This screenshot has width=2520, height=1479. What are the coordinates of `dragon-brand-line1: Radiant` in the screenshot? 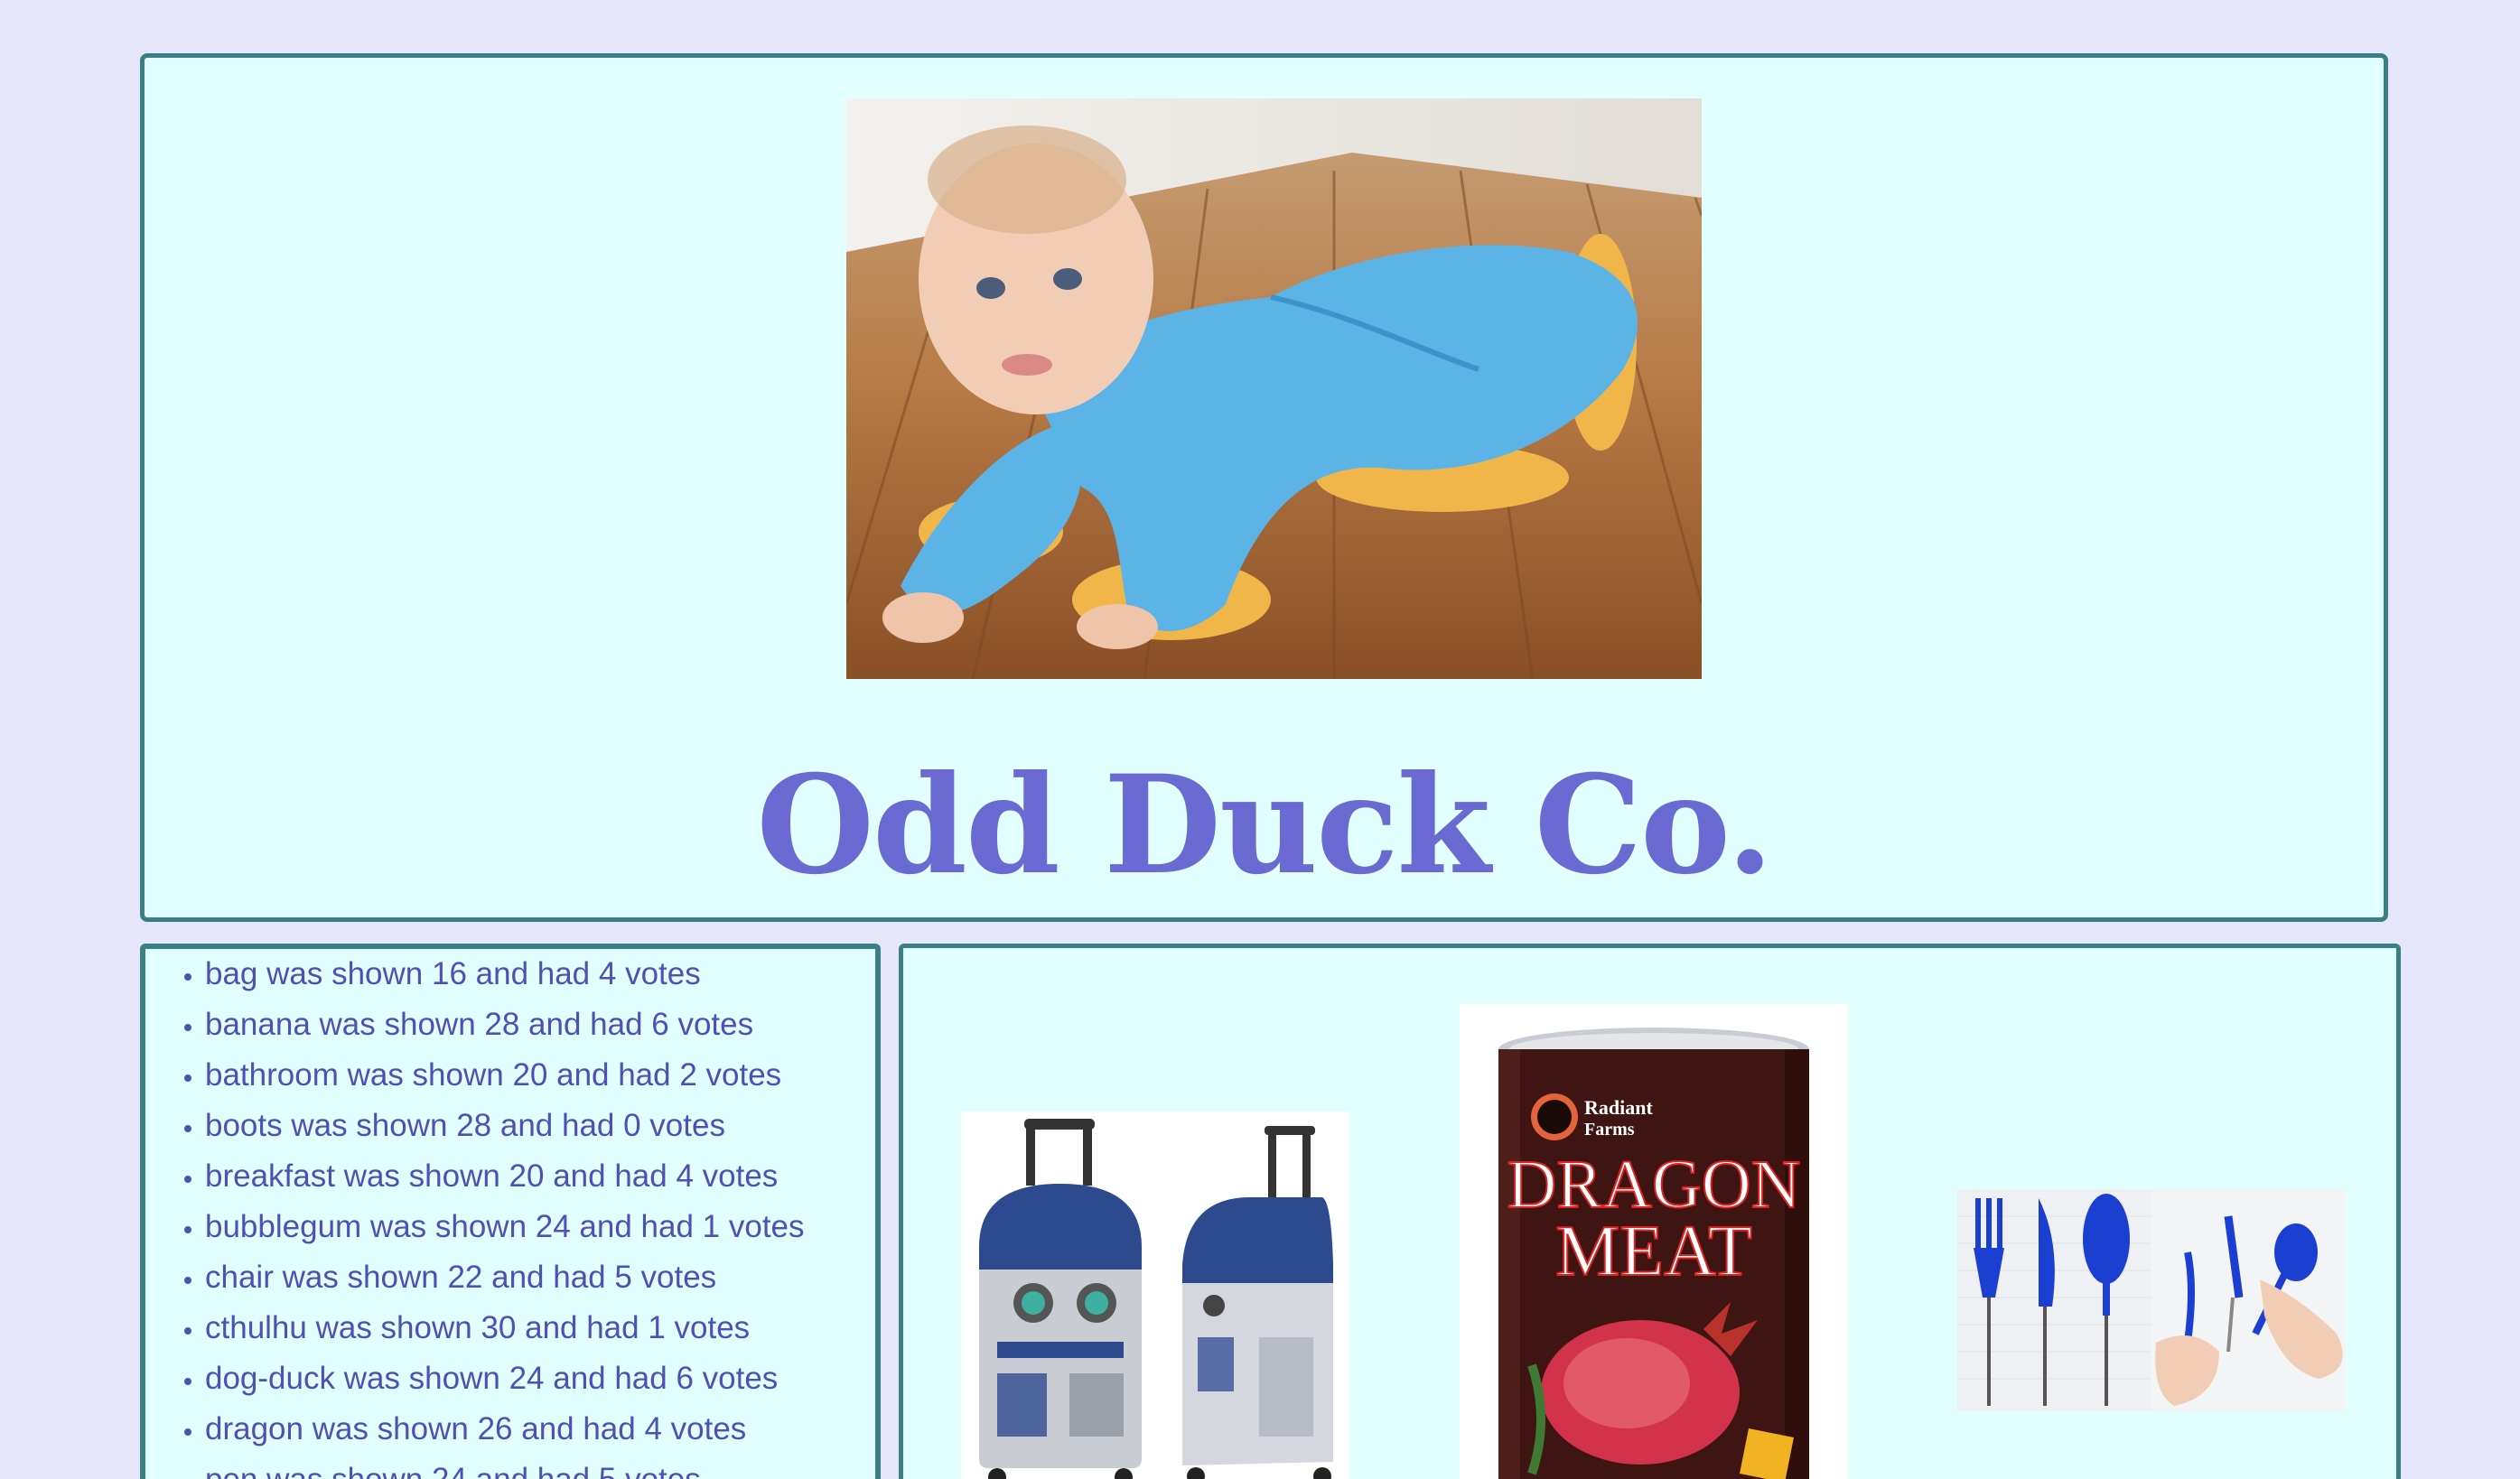 It's located at (1618, 1107).